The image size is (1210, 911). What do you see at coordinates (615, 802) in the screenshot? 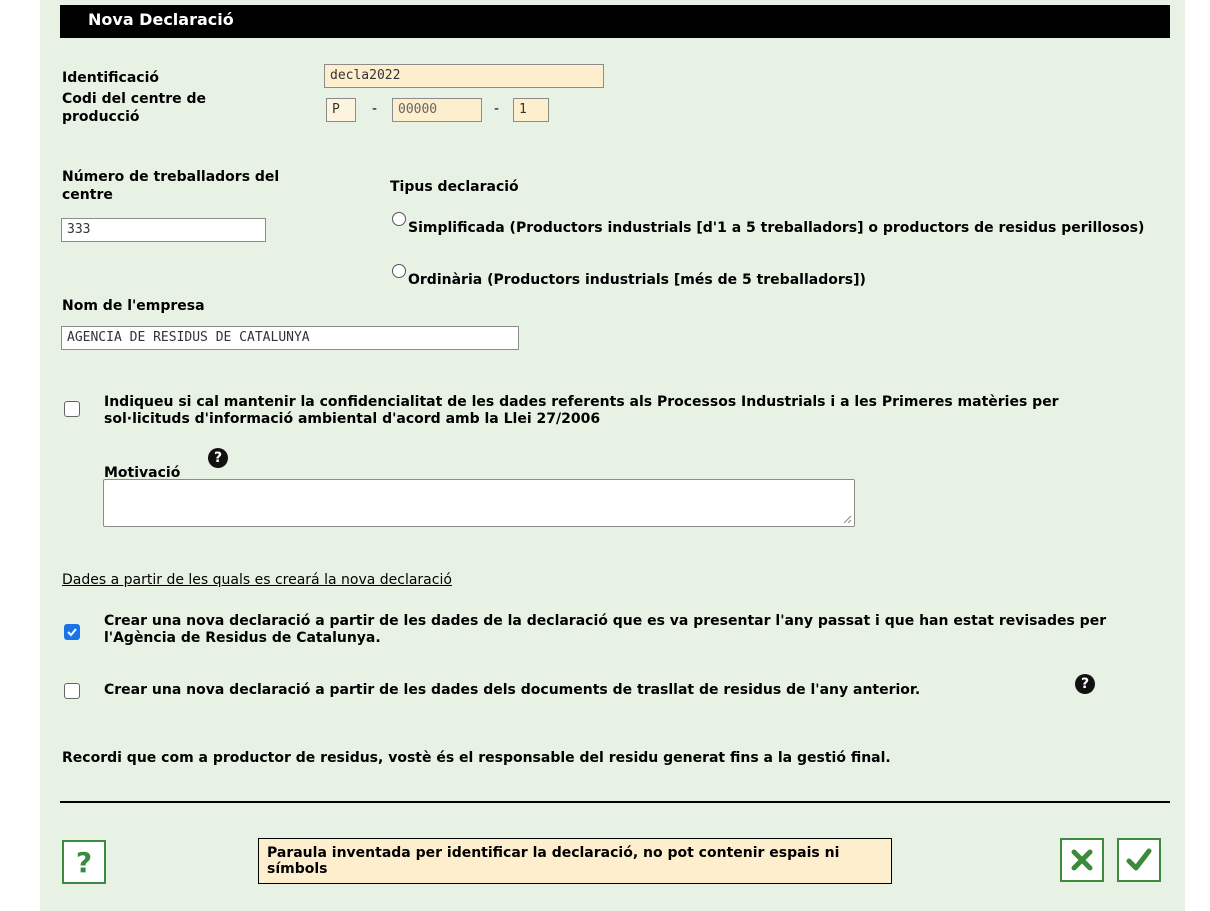
I see `divider` at bounding box center [615, 802].